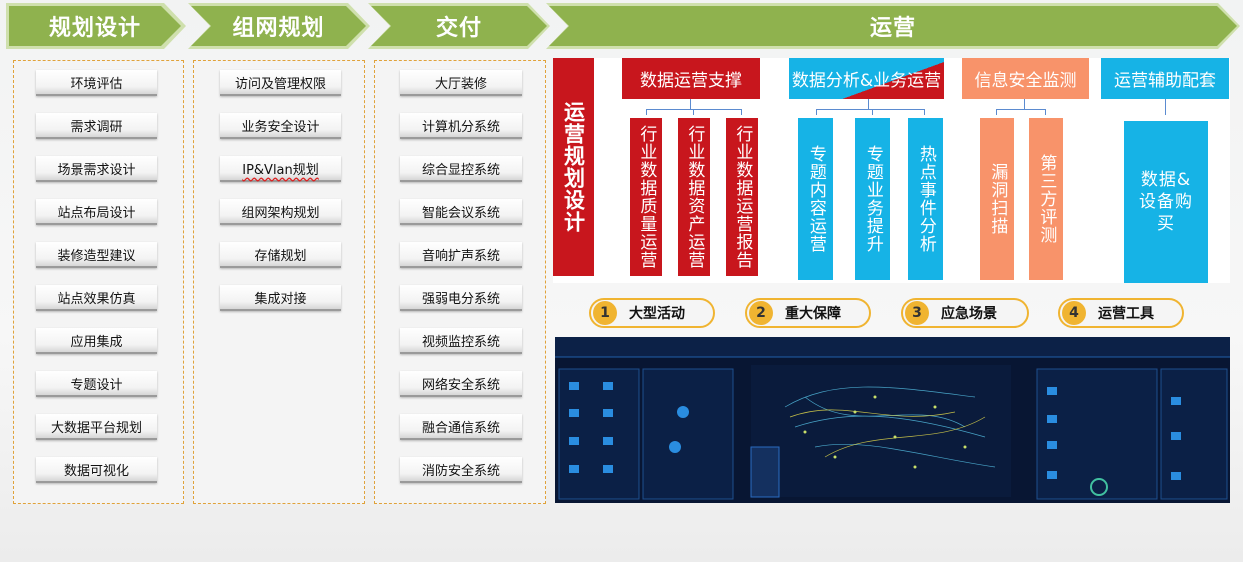 The width and height of the screenshot is (1243, 562). I want to click on delivery-item: 综合显控系统, so click(461, 169).